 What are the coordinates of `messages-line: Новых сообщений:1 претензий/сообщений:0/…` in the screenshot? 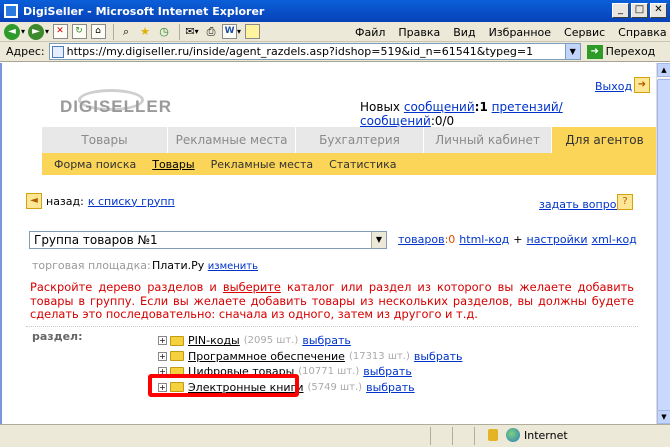 It's located at (508, 114).